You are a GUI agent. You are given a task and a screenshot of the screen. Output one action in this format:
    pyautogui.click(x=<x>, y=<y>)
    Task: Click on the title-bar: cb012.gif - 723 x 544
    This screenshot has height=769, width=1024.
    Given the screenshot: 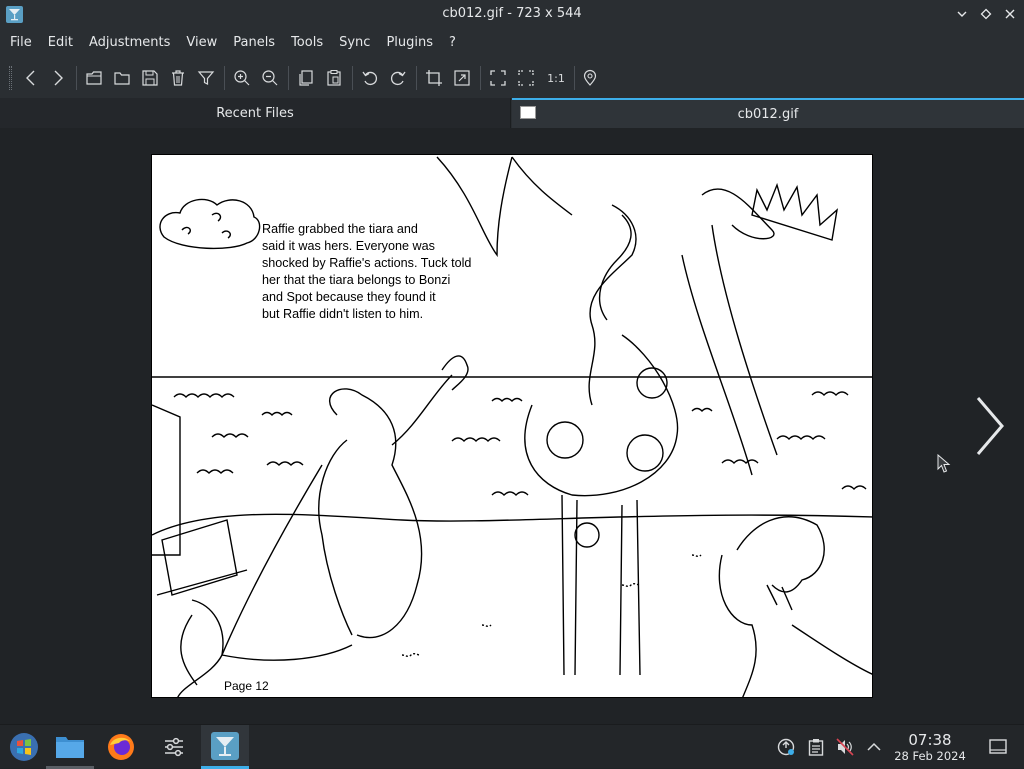 What is the action you would take?
    pyautogui.click(x=512, y=14)
    